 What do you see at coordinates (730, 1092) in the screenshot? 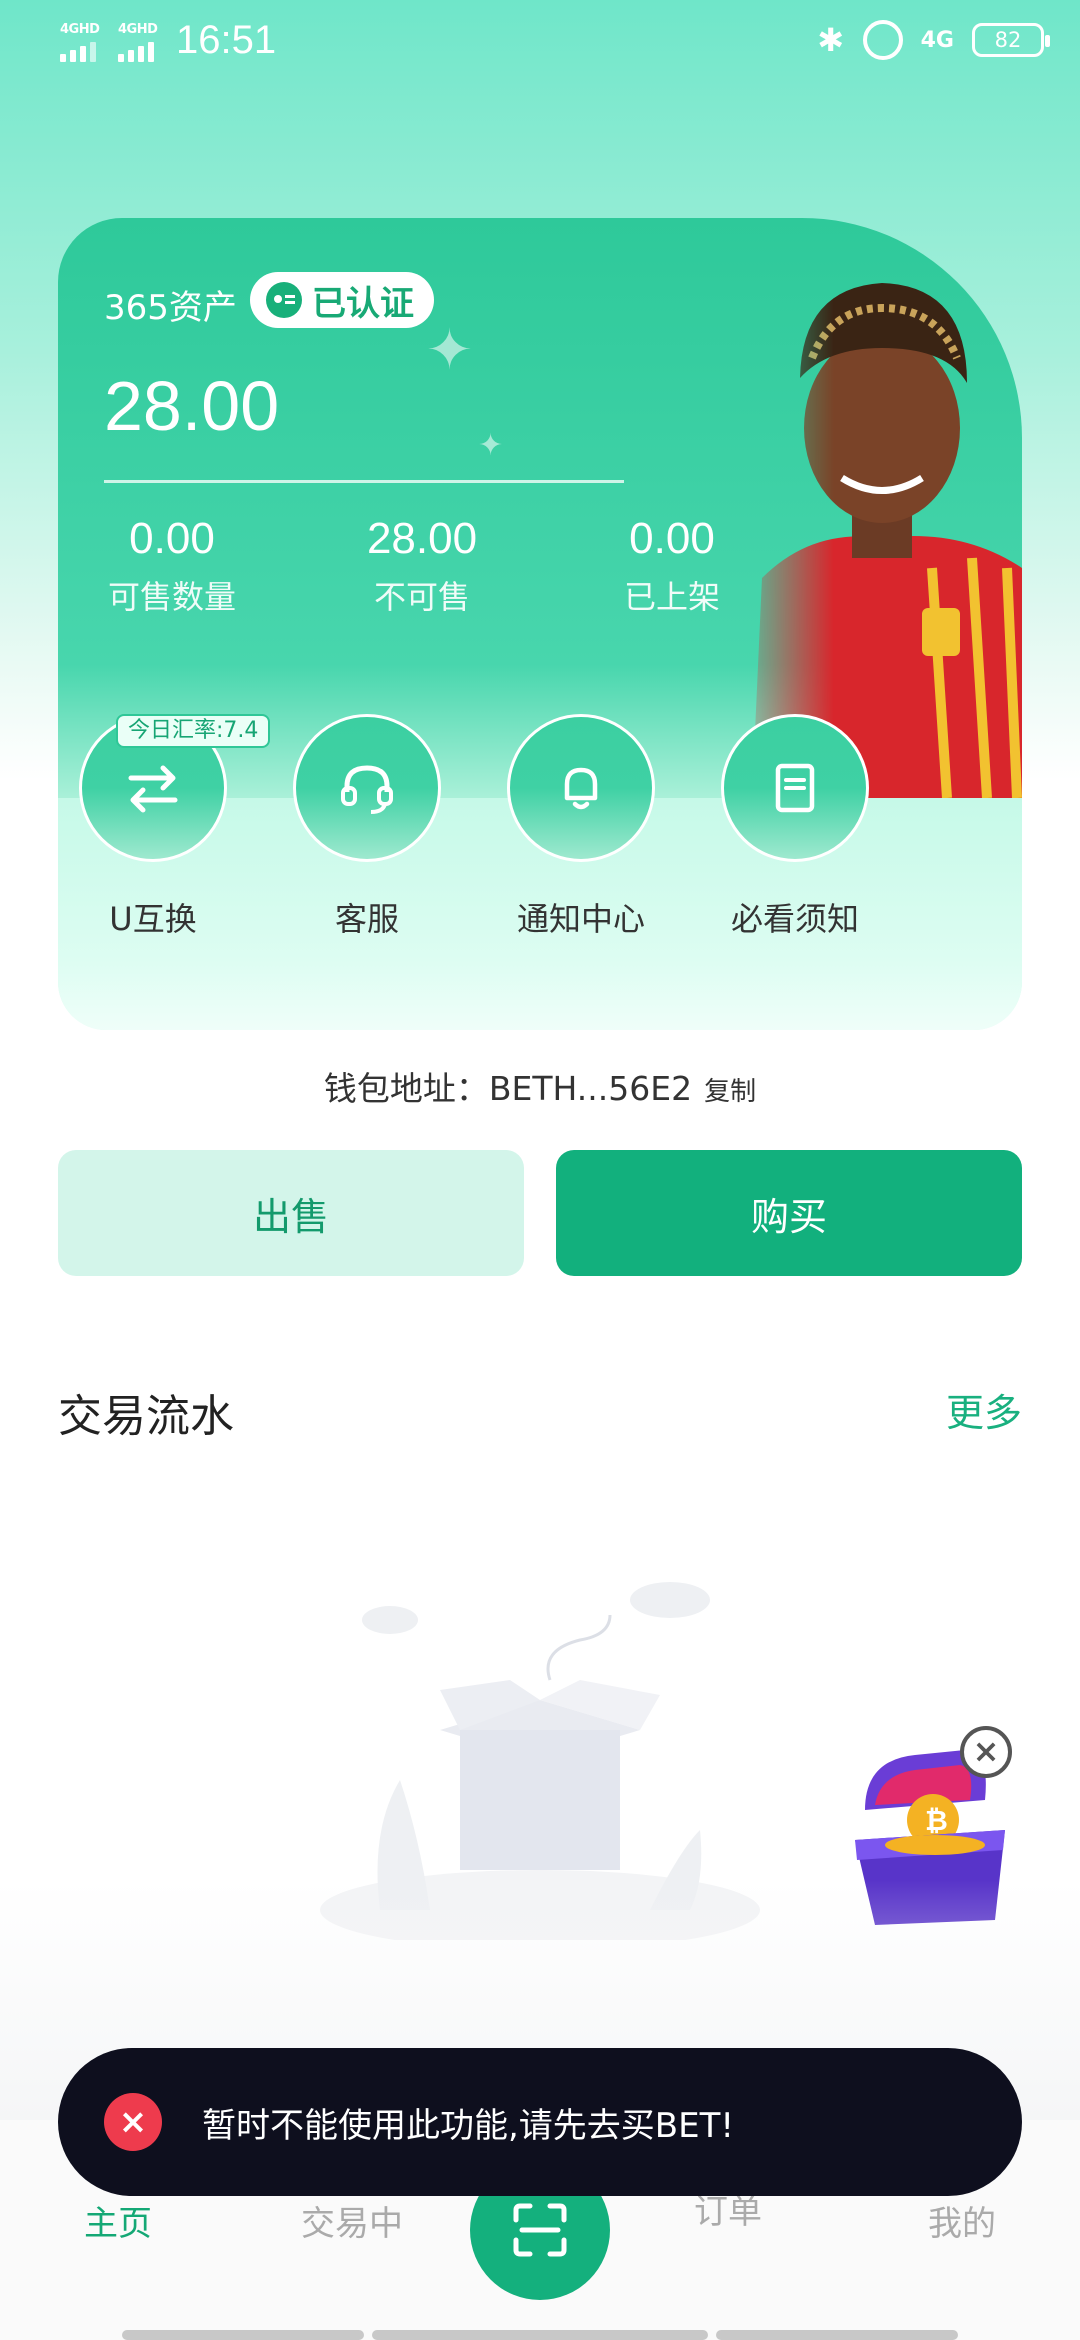
I see `copy-button: 复制` at bounding box center [730, 1092].